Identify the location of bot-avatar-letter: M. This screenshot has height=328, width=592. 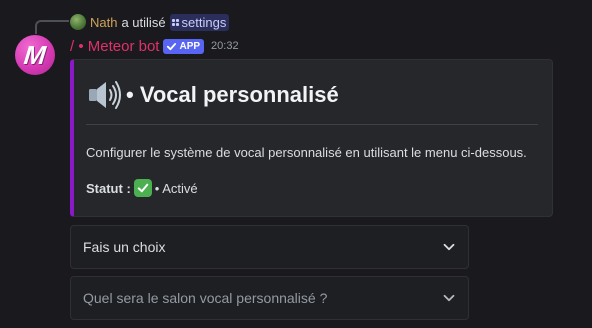
(35, 54).